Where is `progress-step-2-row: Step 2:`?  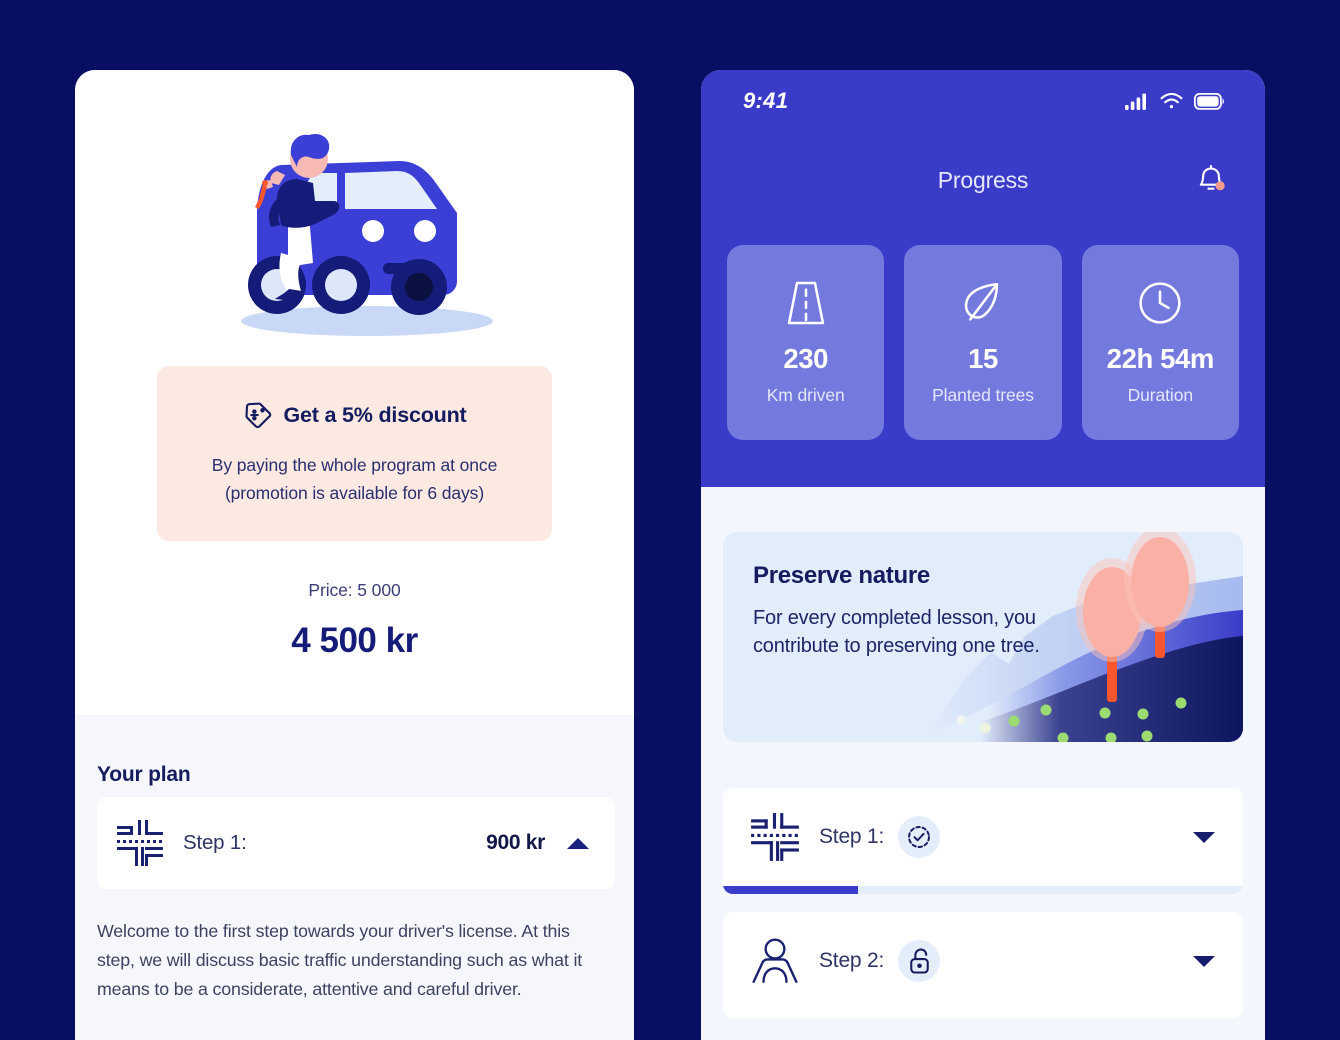 progress-step-2-row: Step 2: is located at coordinates (983, 961).